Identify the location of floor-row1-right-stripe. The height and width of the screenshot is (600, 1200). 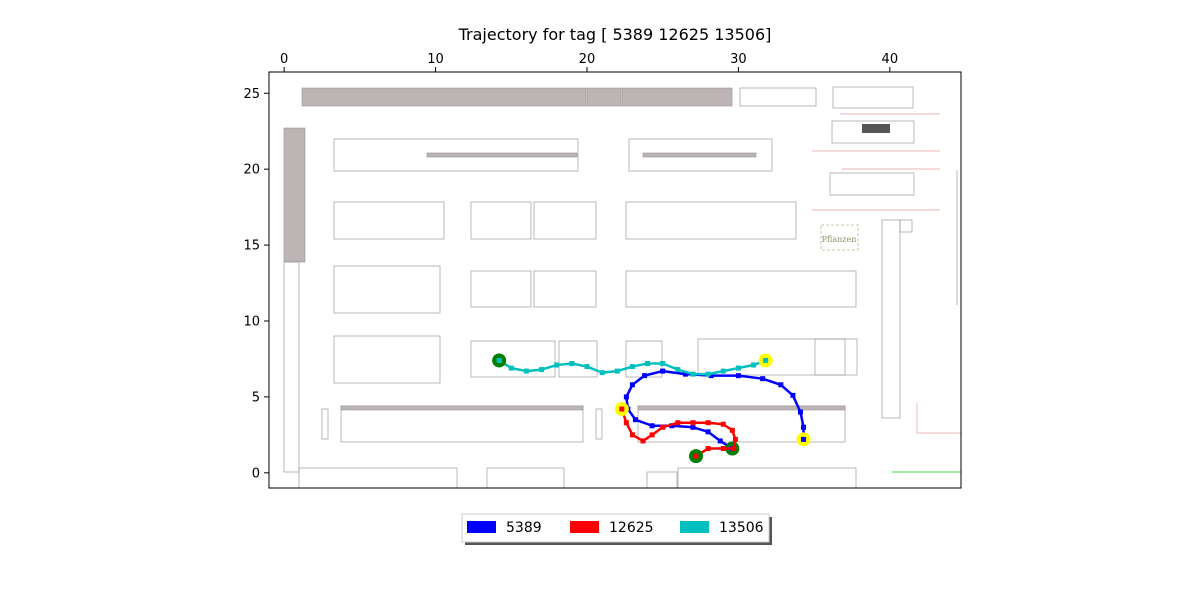
(699, 155).